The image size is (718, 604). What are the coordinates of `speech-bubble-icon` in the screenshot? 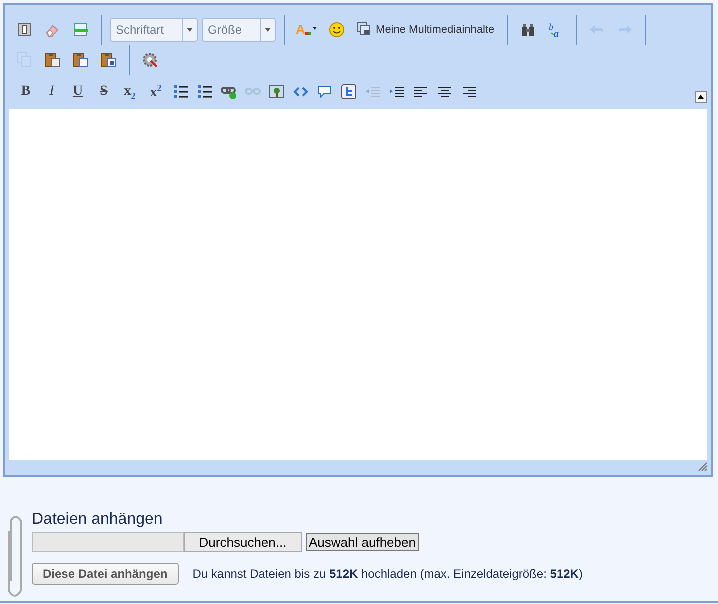 It's located at (325, 92).